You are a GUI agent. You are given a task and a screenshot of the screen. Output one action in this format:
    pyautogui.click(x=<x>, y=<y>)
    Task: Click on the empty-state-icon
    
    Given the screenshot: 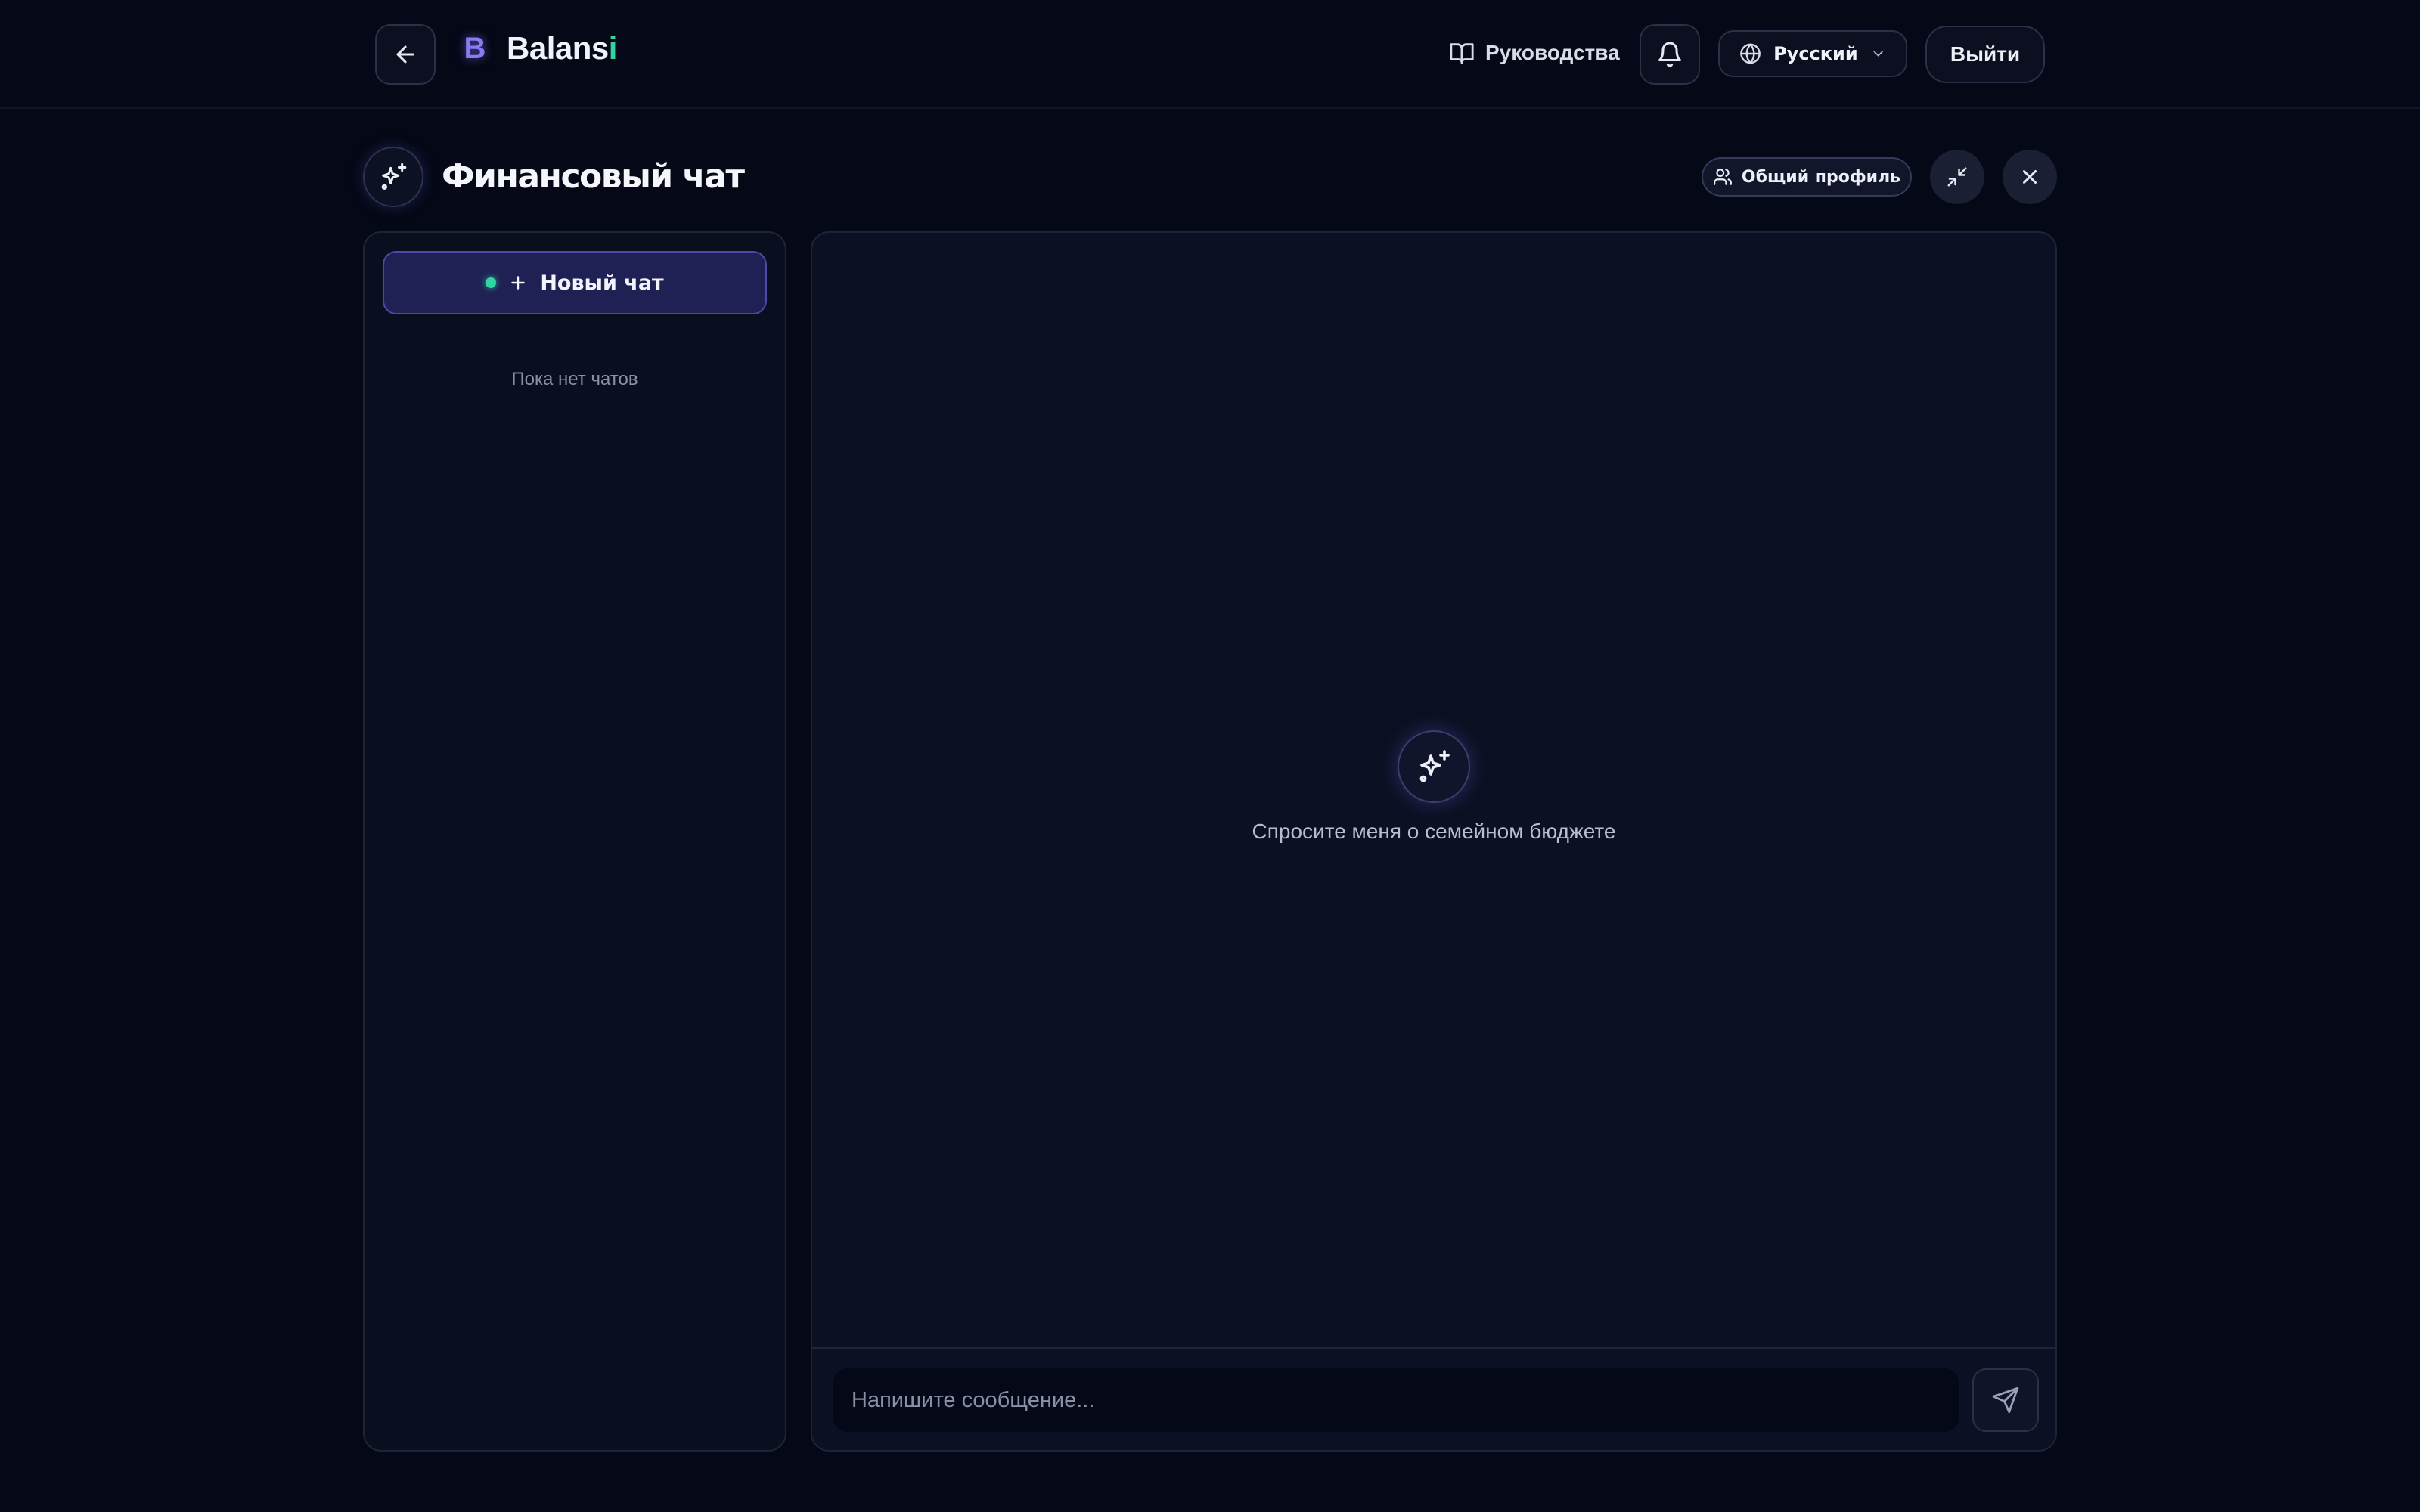 What is the action you would take?
    pyautogui.click(x=1434, y=766)
    